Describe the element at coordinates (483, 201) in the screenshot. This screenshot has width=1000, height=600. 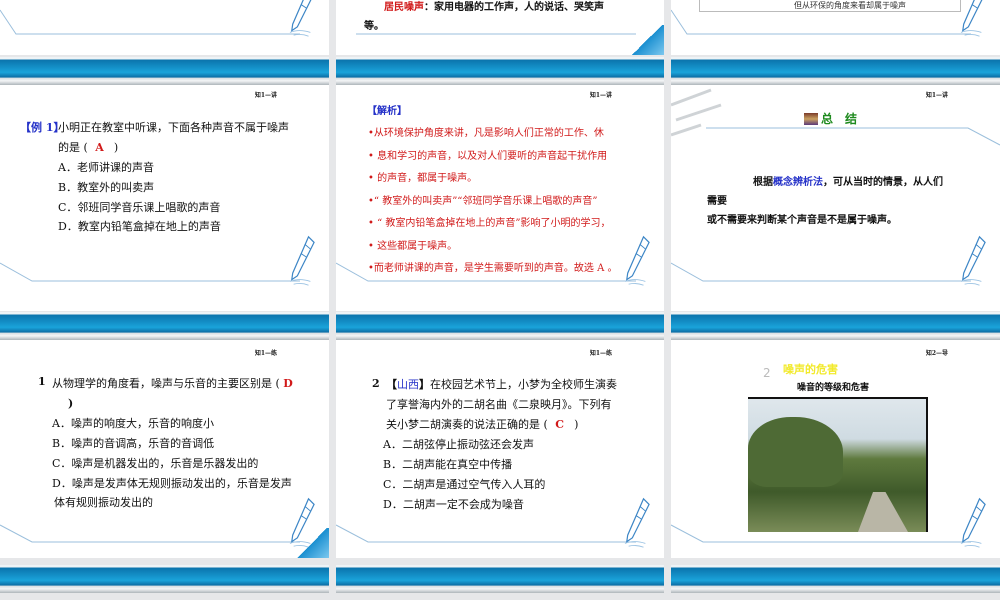
I see `analysis-line: •“ 教室外的叫卖声”“邻班同学音乐课上唱歌的声音”` at that location.